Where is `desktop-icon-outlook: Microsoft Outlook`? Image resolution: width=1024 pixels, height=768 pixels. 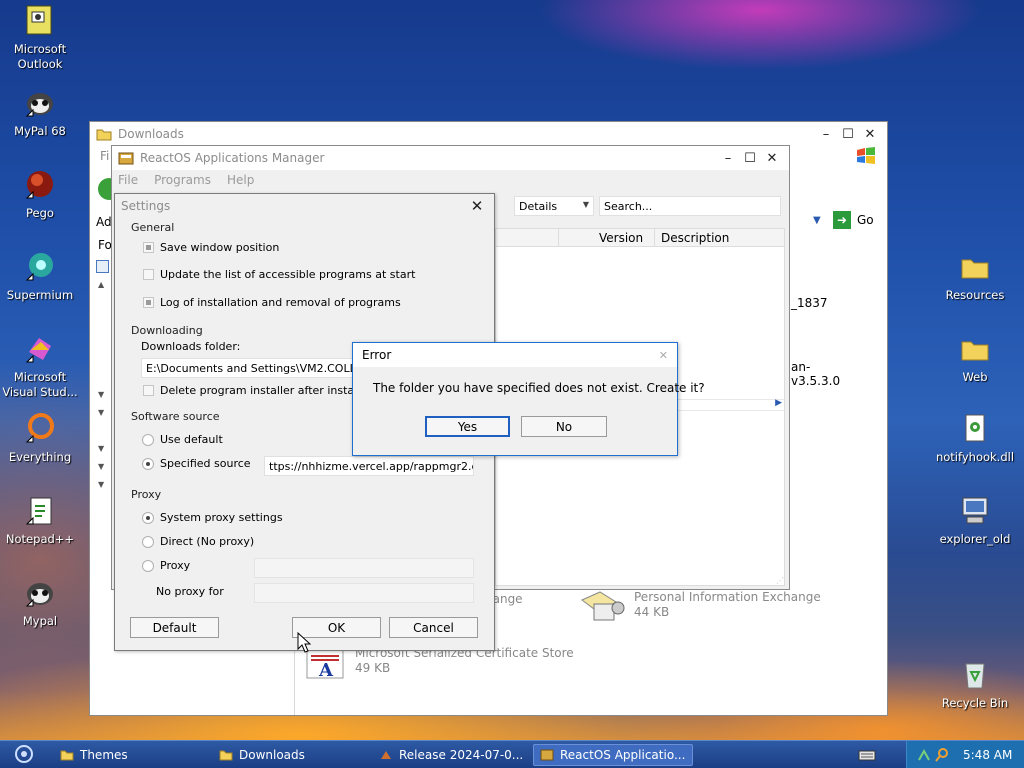
desktop-icon-outlook: Microsoft Outlook is located at coordinates (41, 38).